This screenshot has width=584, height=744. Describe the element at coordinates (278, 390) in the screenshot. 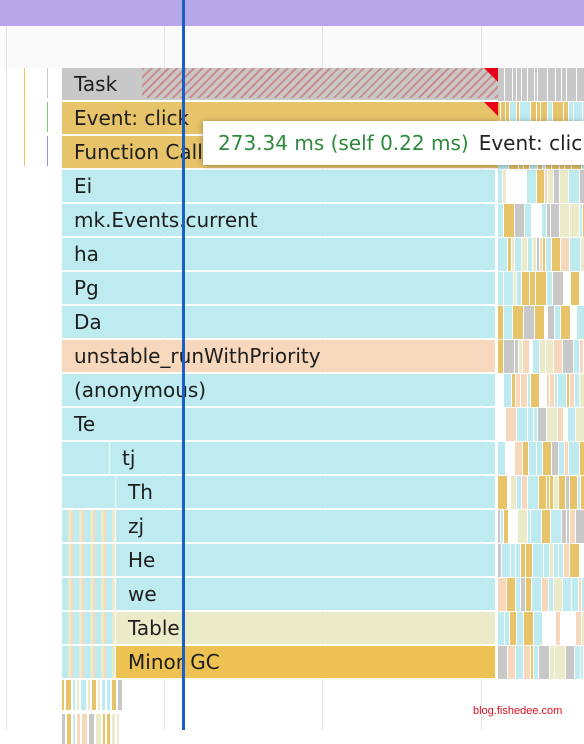

I see `flame-bar-anonymous: (anonymous)` at that location.